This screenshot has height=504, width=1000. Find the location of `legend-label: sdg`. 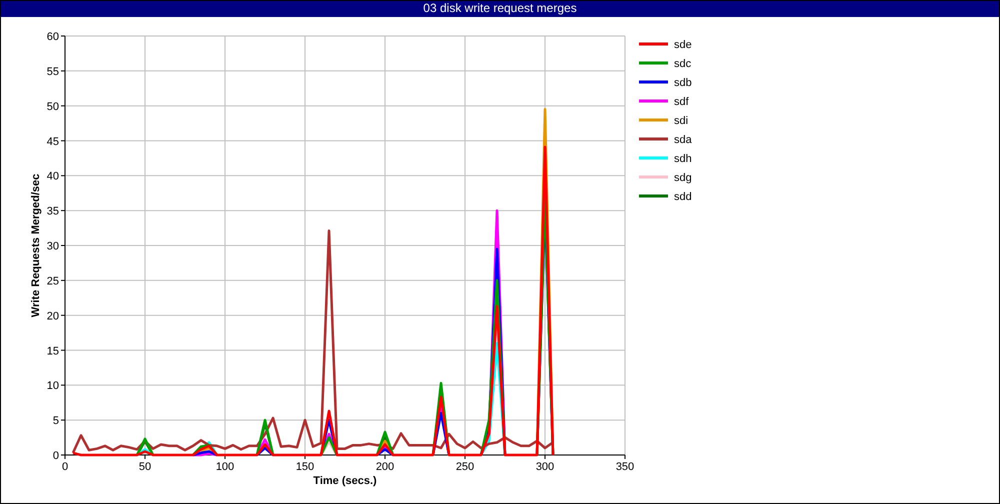

legend-label: sdg is located at coordinates (683, 178).